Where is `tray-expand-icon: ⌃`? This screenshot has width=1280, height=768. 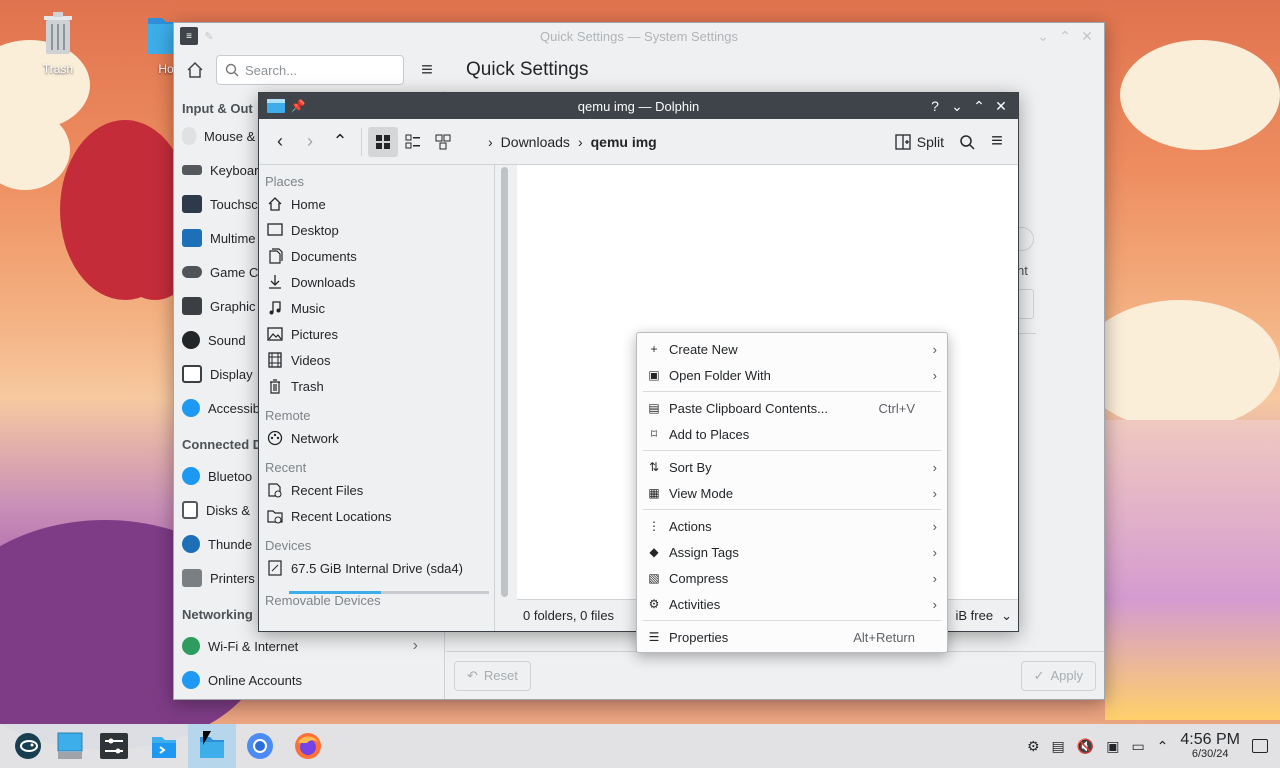
tray-expand-icon: ⌃ is located at coordinates (1163, 746).